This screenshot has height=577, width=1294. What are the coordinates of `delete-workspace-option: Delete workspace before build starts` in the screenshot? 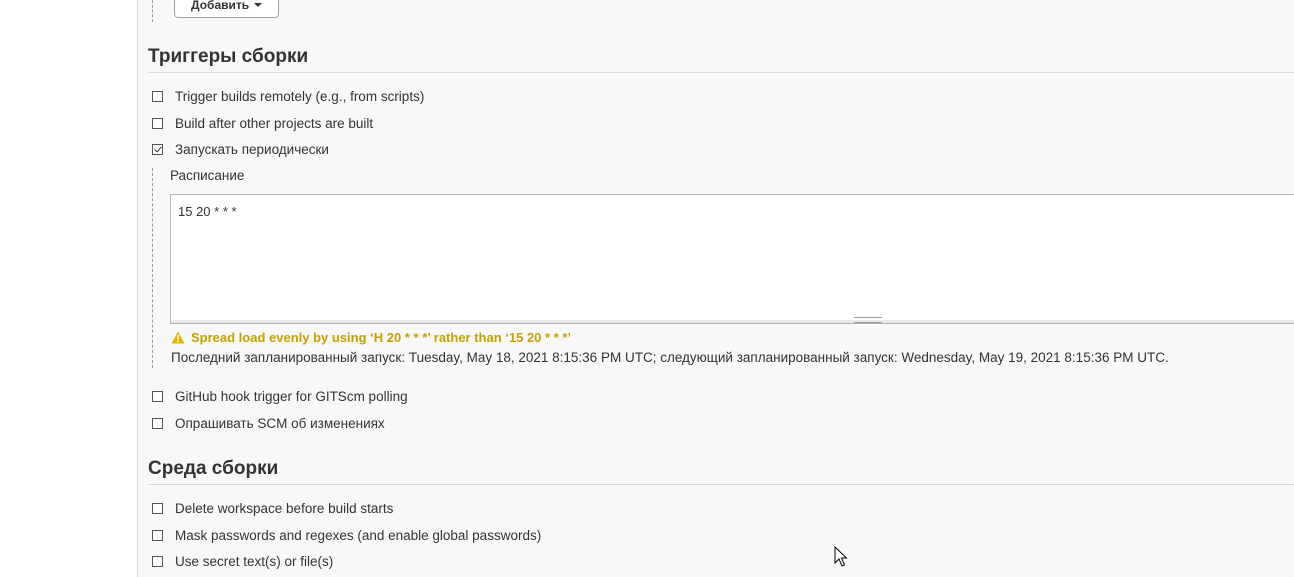 It's located at (272, 508).